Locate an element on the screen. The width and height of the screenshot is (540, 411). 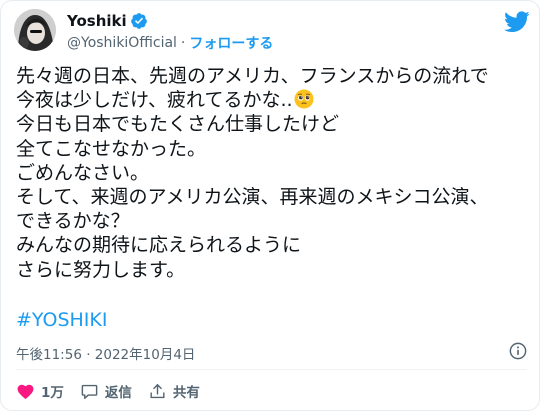
twitter-bird-icon is located at coordinates (517, 22).